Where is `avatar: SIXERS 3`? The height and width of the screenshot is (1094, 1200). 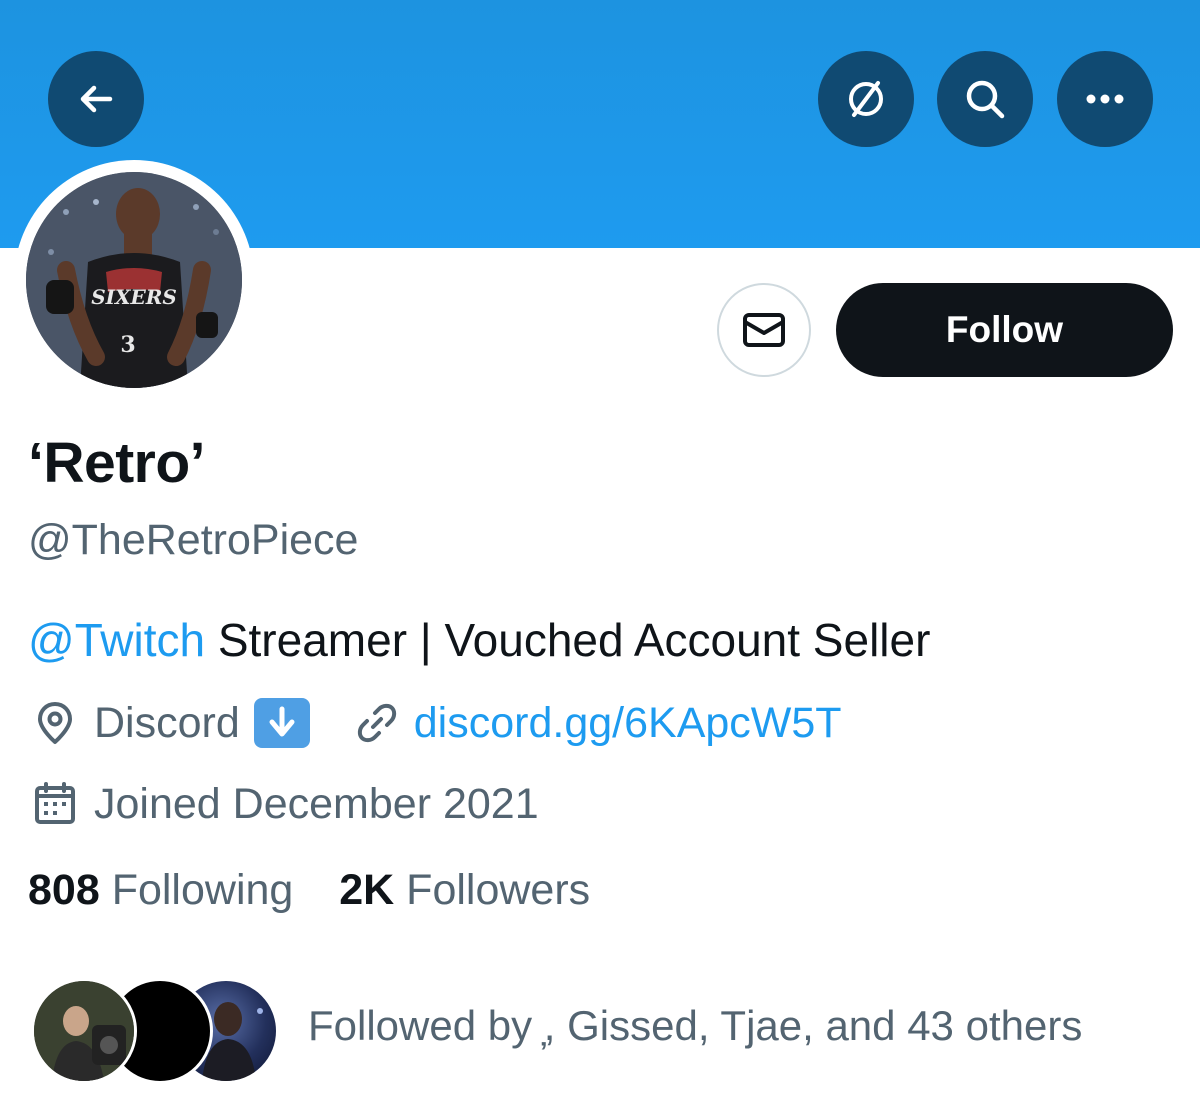 avatar: SIXERS 3 is located at coordinates (134, 280).